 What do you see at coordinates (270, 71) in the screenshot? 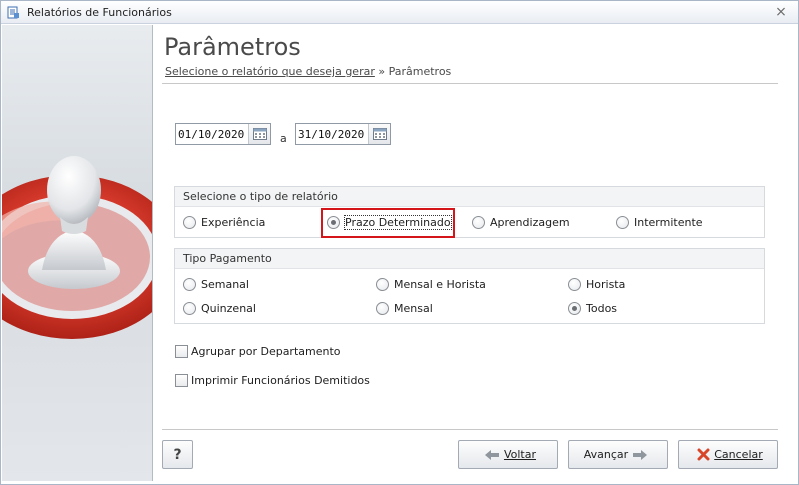
I see `breadcrumb-link-select-report: Selecione o relatório que deseja gerar` at bounding box center [270, 71].